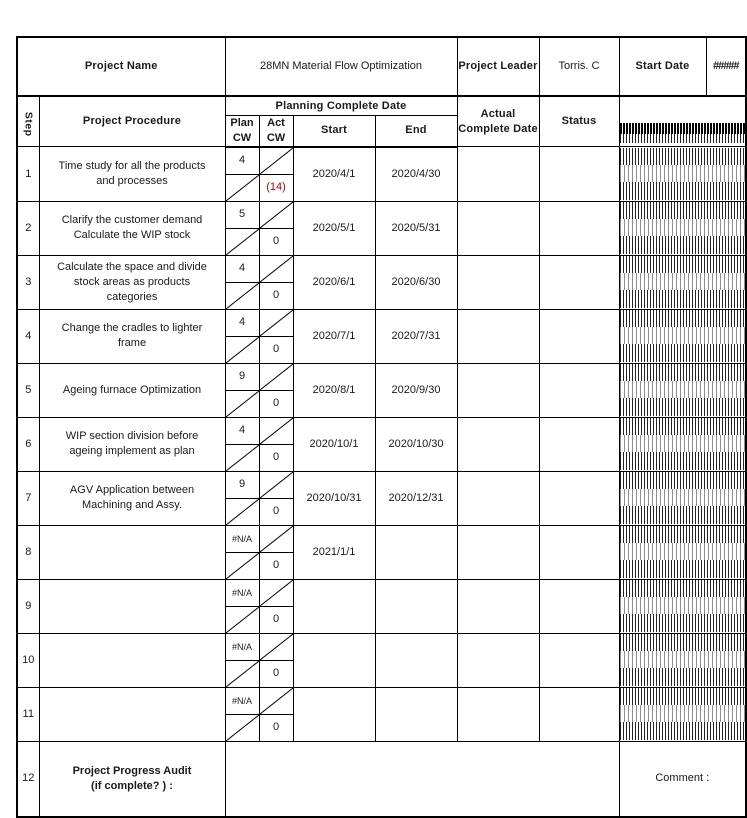  Describe the element at coordinates (341, 66) in the screenshot. I see `project-name-value: 28MN Material Flow Optimization` at that location.